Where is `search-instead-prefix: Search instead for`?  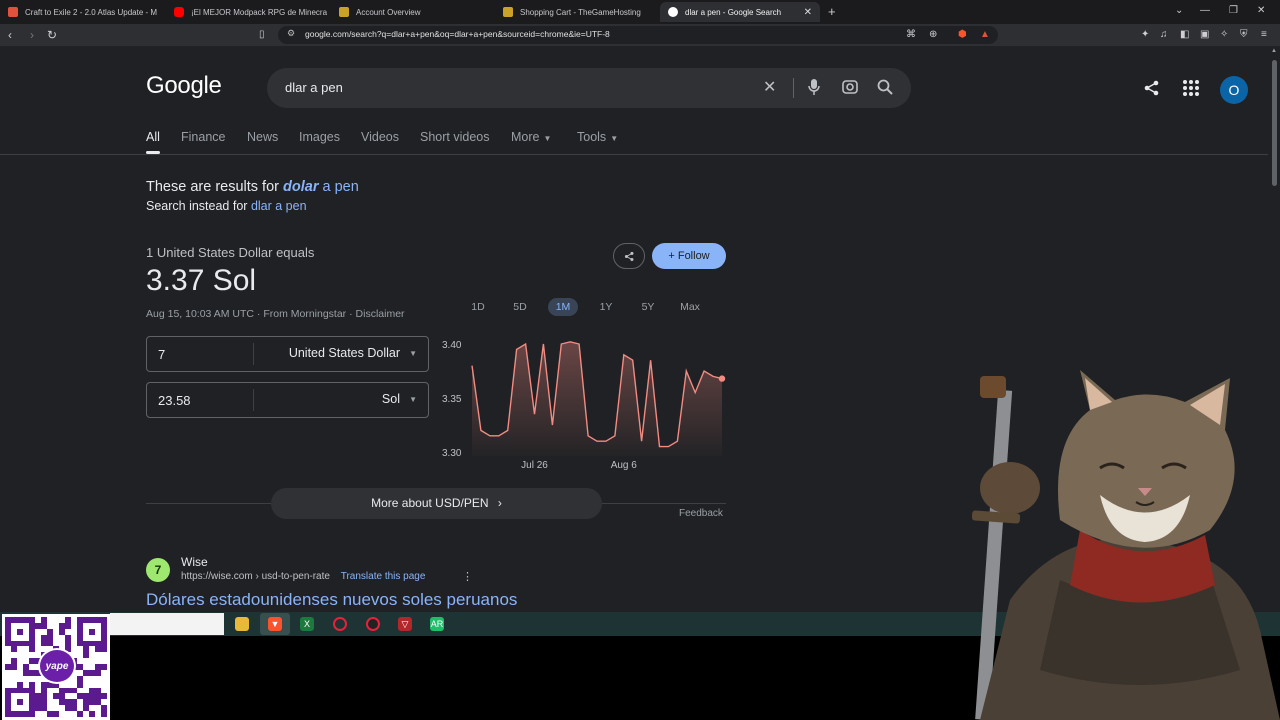 search-instead-prefix: Search instead for is located at coordinates (197, 206).